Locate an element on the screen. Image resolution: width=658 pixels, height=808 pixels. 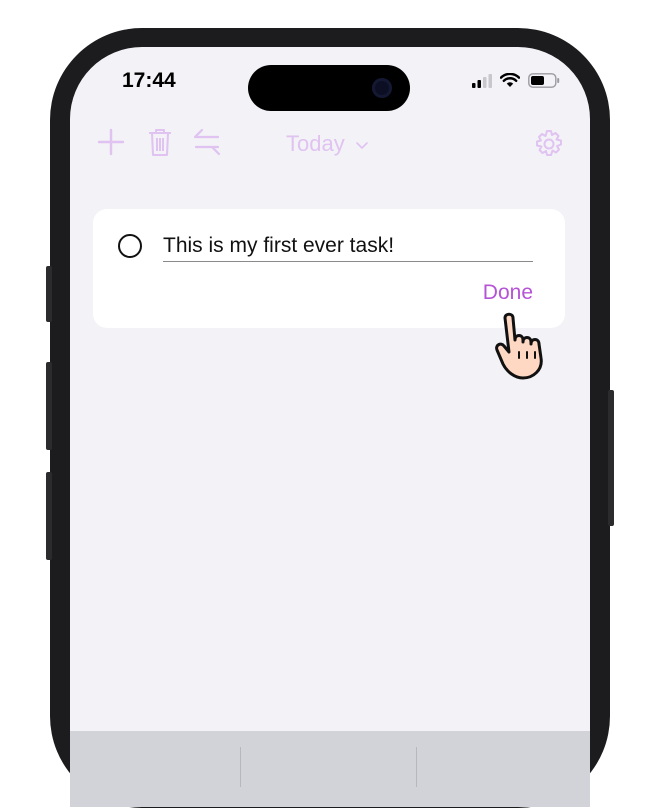
battery-icon is located at coordinates (544, 80).